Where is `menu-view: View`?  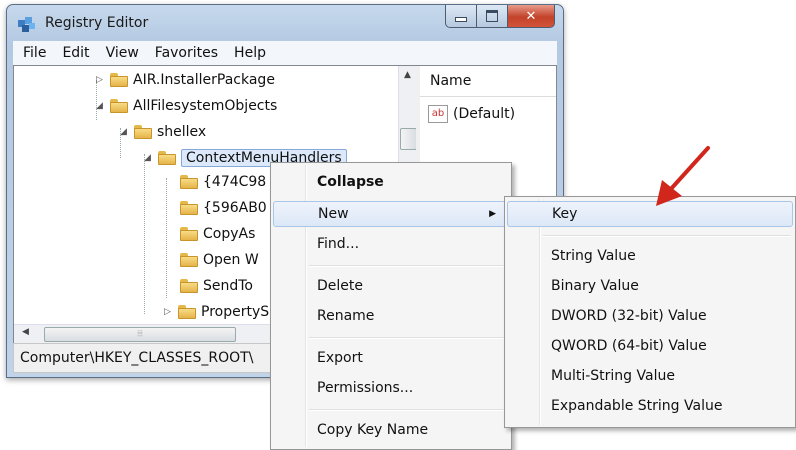 menu-view: View is located at coordinates (124, 53).